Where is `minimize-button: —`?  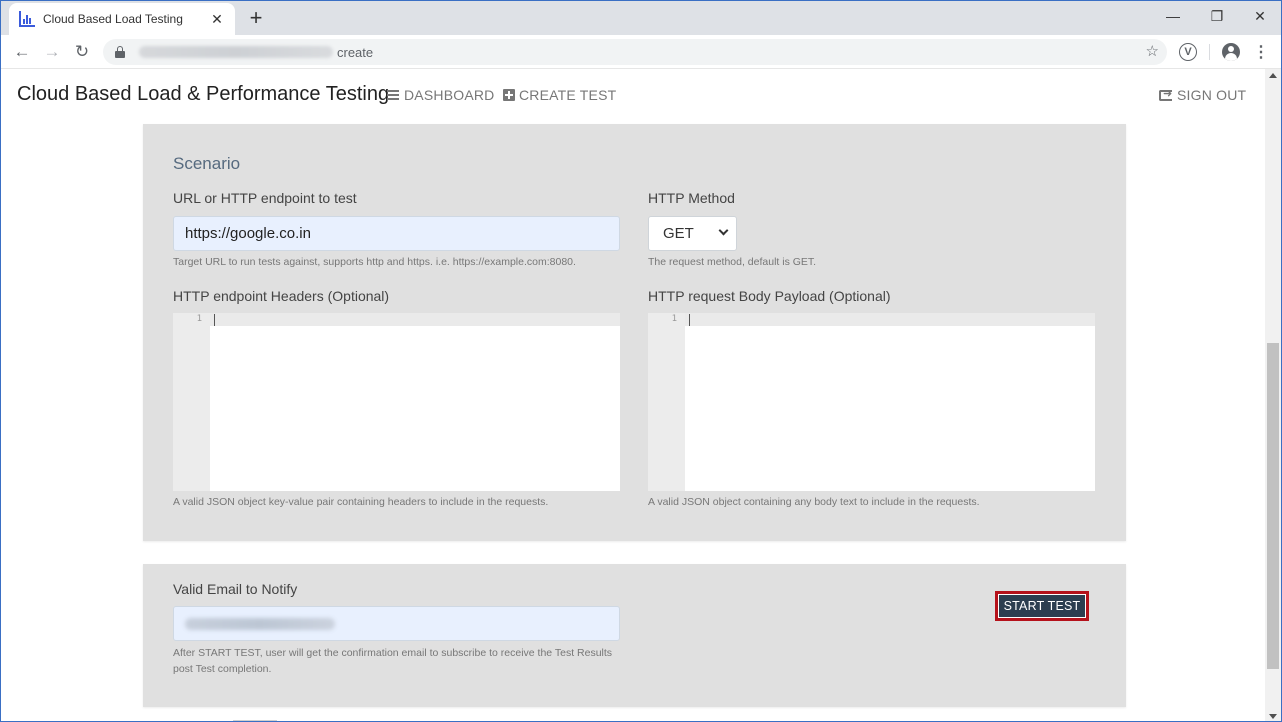
minimize-button: — is located at coordinates (1173, 16).